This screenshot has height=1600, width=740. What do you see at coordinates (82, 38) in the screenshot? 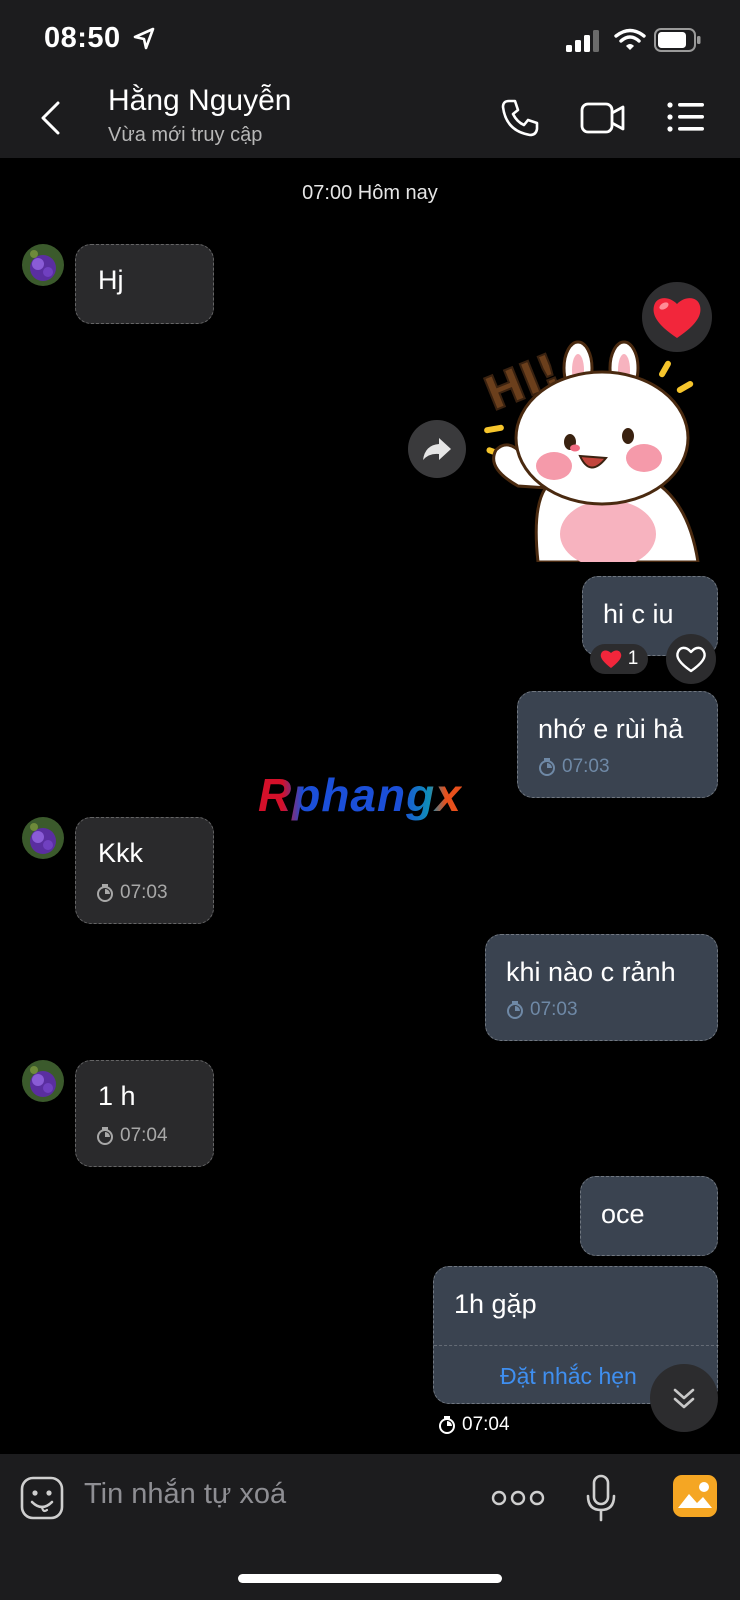
I see `status-time: 08:50` at bounding box center [82, 38].